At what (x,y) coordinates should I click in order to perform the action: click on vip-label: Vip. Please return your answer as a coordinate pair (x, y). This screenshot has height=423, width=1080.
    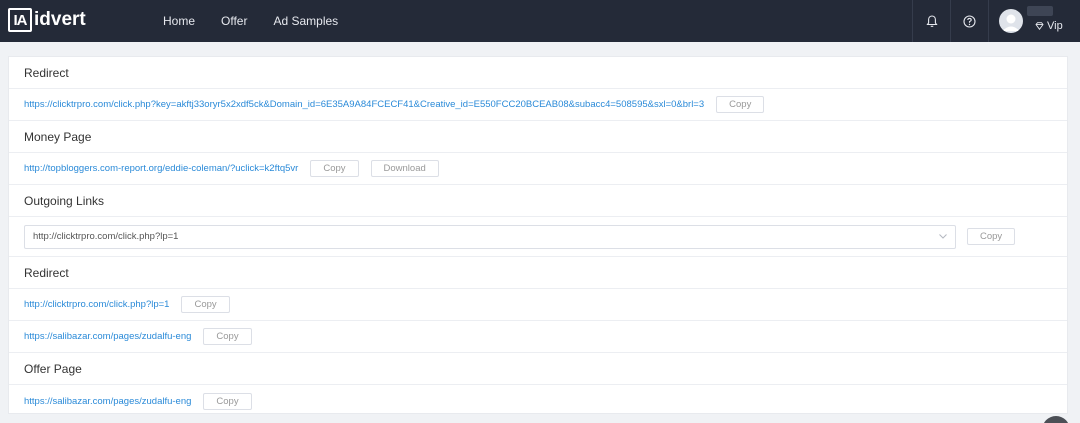
    Looking at the image, I should click on (1055, 26).